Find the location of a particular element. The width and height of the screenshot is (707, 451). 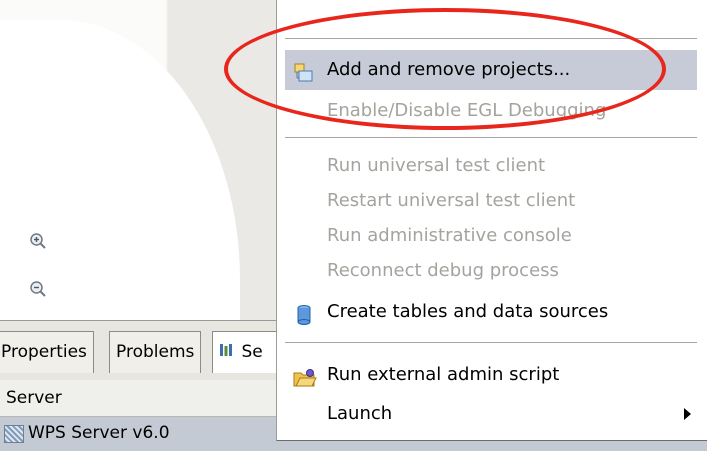

menu-item-label: Run universal test client is located at coordinates (436, 165).